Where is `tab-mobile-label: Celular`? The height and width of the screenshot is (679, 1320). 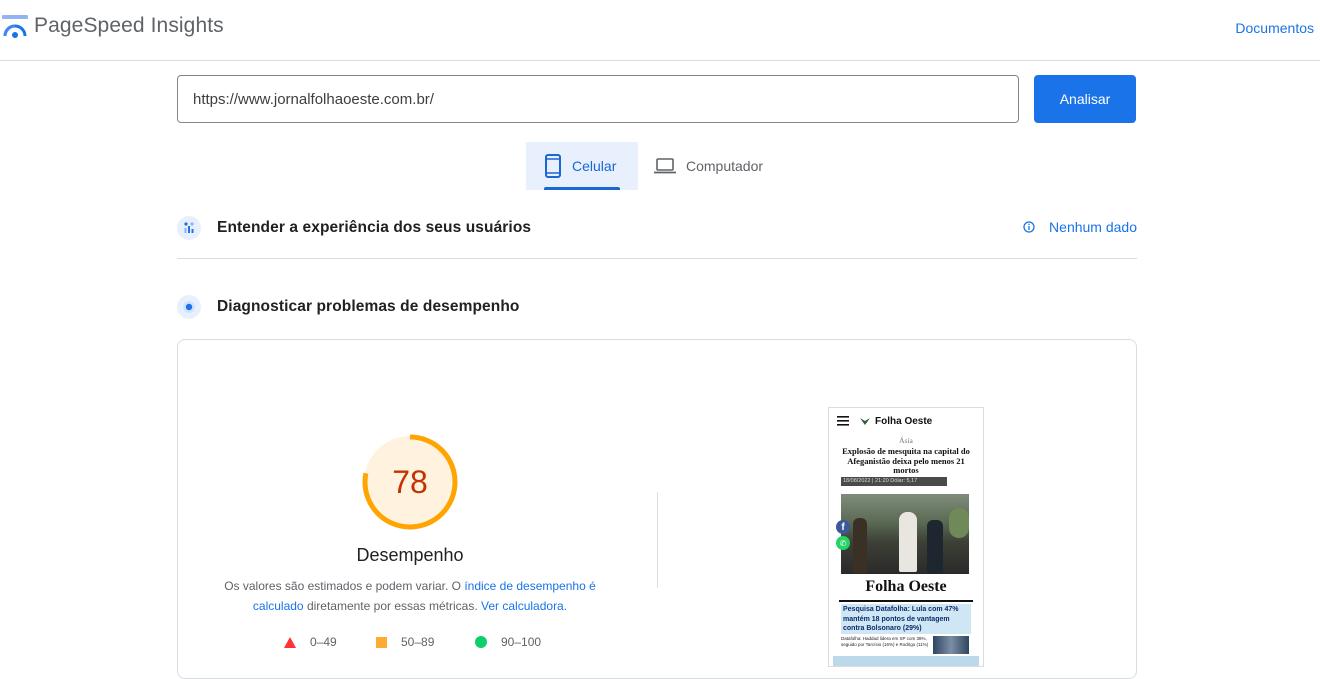 tab-mobile-label: Celular is located at coordinates (594, 166).